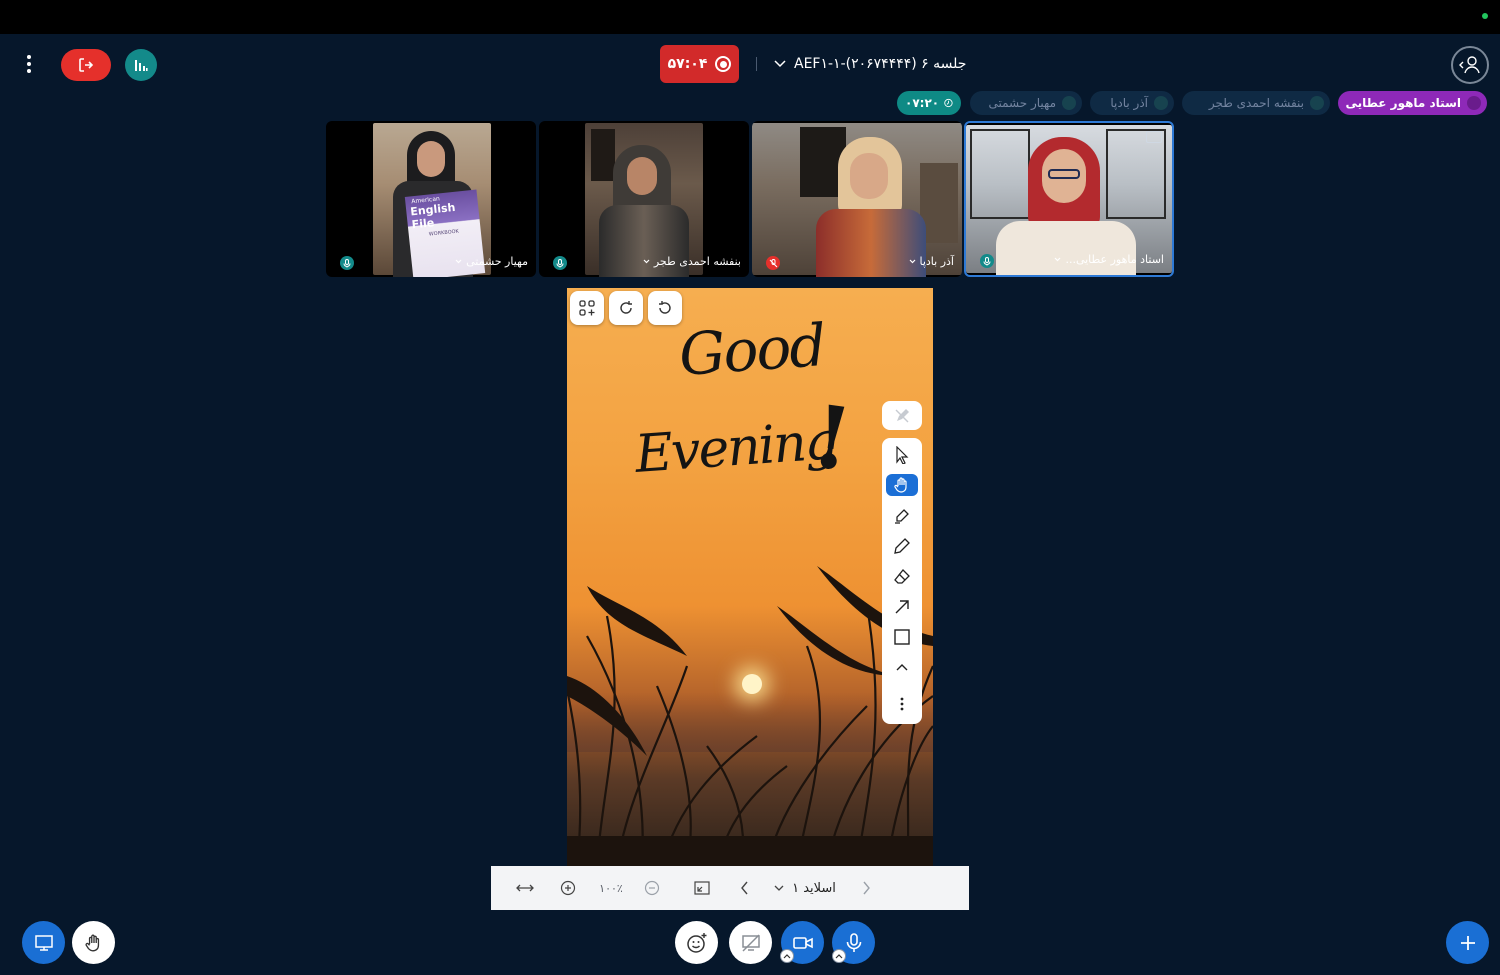 Image resolution: width=1500 pixels, height=975 pixels. I want to click on zoom-out-button, so click(652, 888).